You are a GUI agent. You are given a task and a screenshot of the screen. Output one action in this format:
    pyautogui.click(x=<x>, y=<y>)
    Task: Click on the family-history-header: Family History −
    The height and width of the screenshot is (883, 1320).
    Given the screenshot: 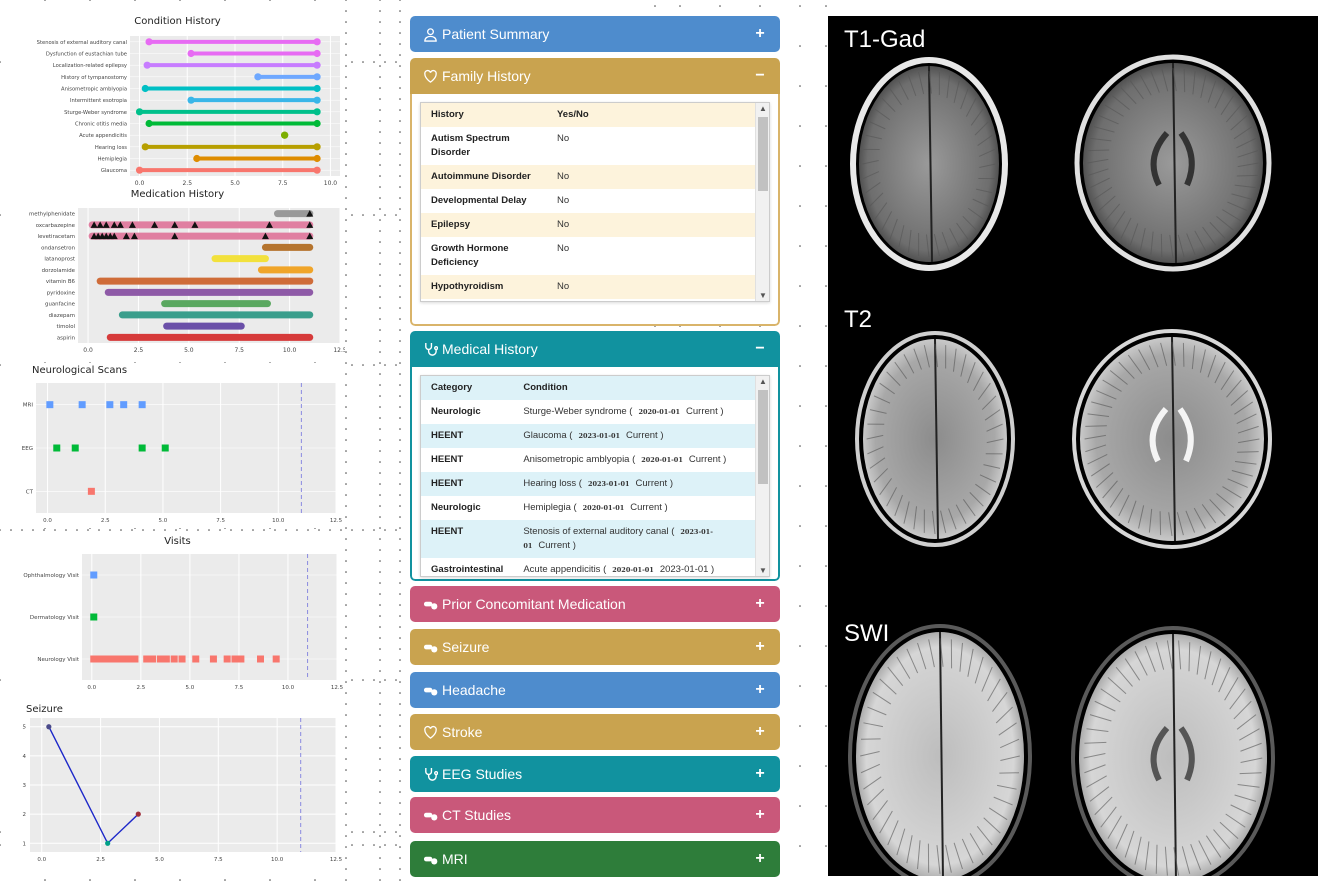 What is the action you would take?
    pyautogui.click(x=595, y=76)
    